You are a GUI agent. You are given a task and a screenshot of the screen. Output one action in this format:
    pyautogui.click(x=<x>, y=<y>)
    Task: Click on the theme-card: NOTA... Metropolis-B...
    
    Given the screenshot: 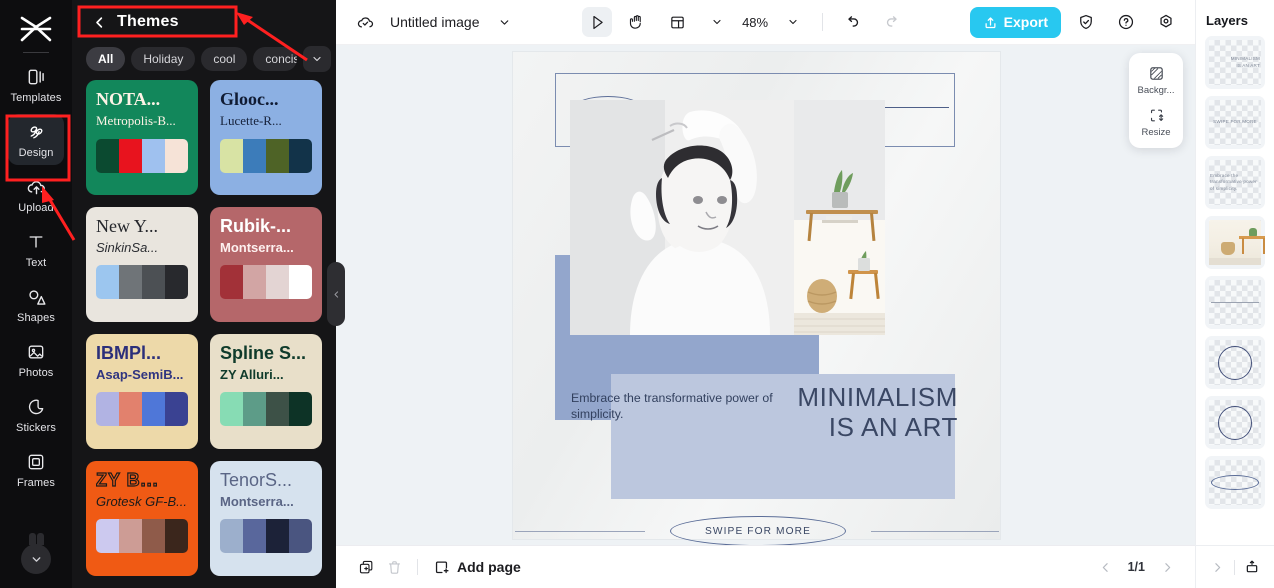 What is the action you would take?
    pyautogui.click(x=142, y=137)
    